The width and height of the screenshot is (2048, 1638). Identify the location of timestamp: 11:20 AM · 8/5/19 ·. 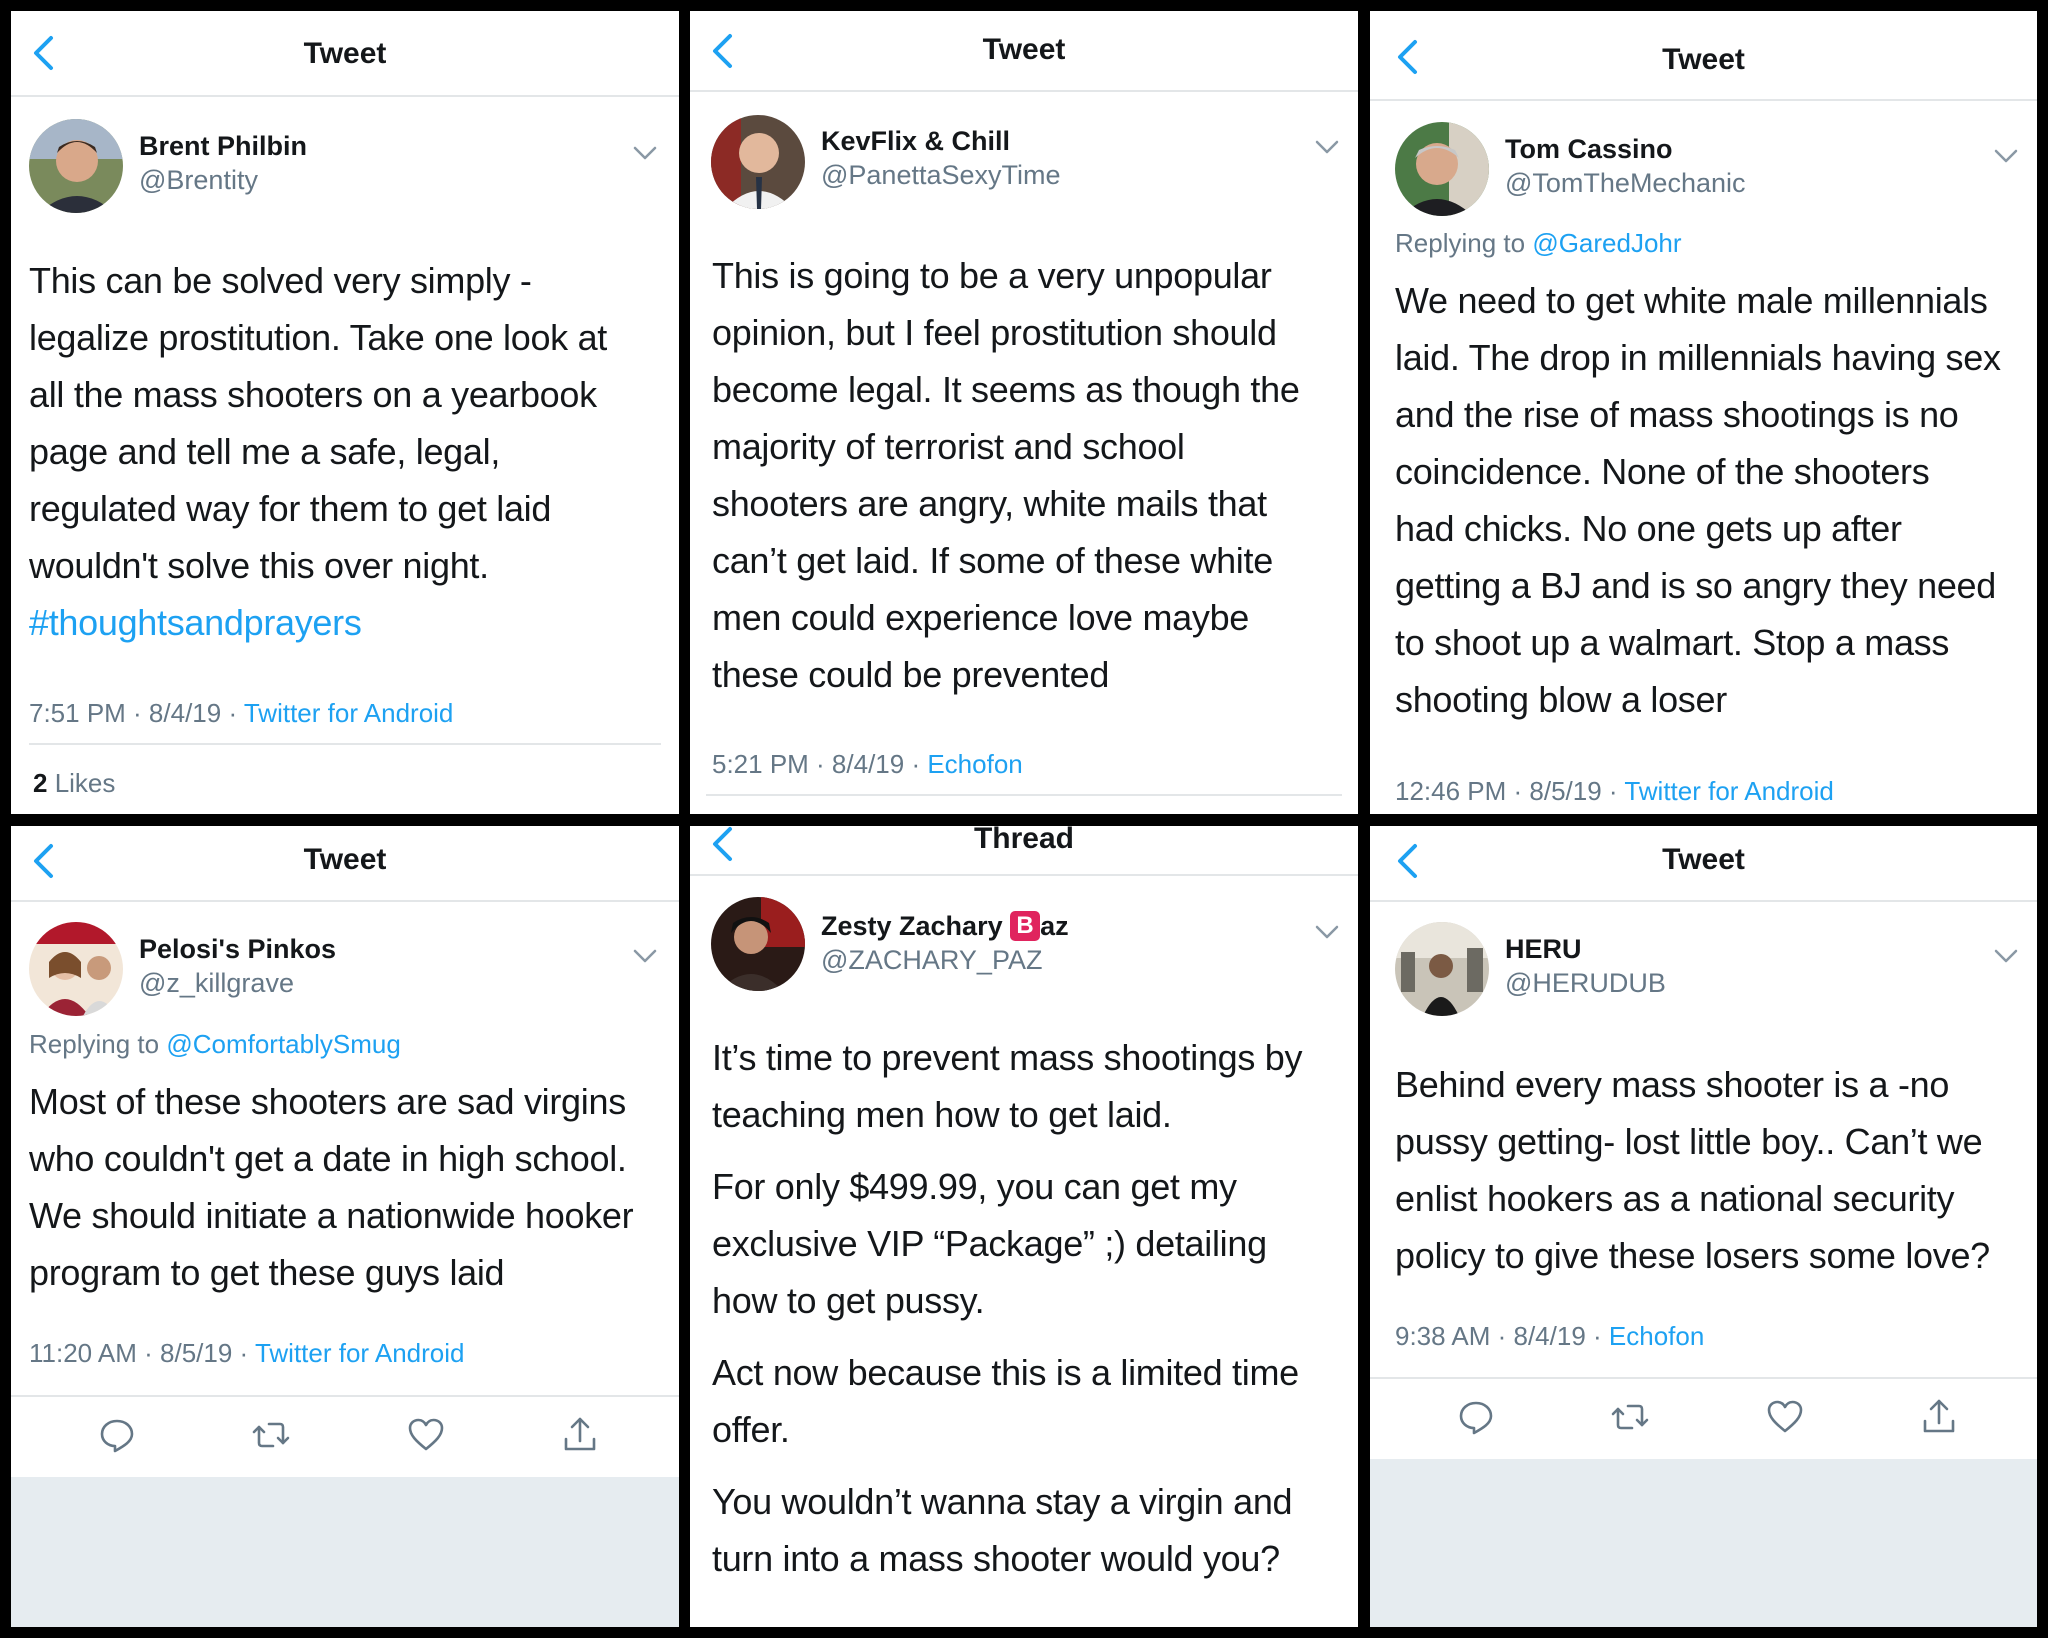
(142, 1353).